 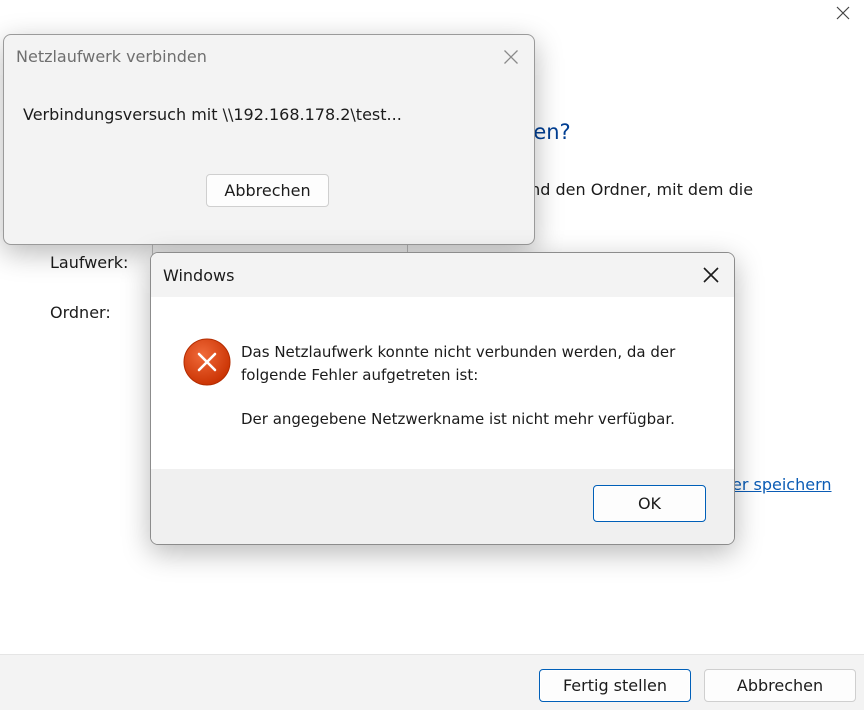 I want to click on progress-dialog-titlebar: Netzlaufwerk verbinden, so click(x=269, y=56).